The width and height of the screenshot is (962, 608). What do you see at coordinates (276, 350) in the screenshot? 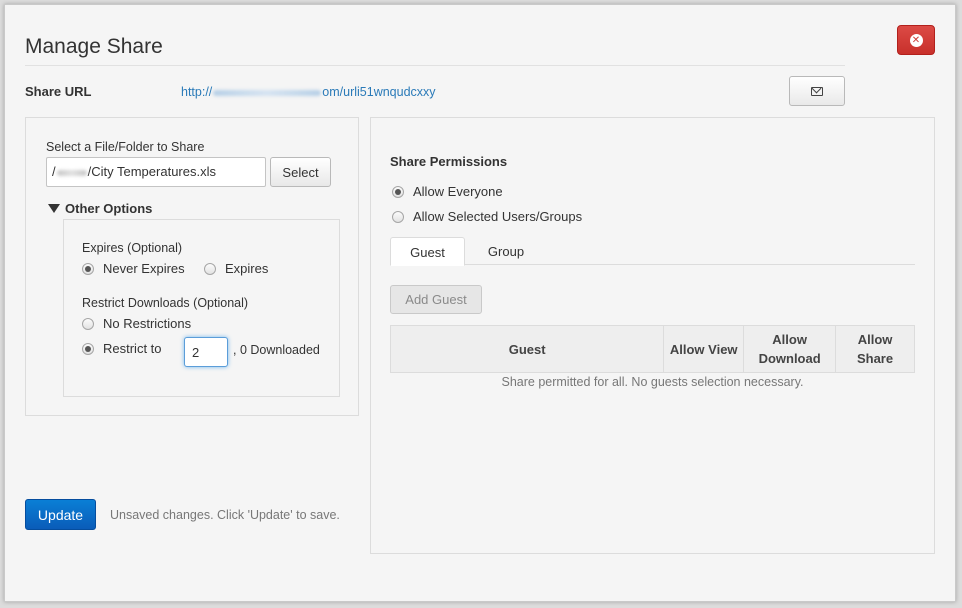
I see `downloaded-count: , 0 Downloaded` at bounding box center [276, 350].